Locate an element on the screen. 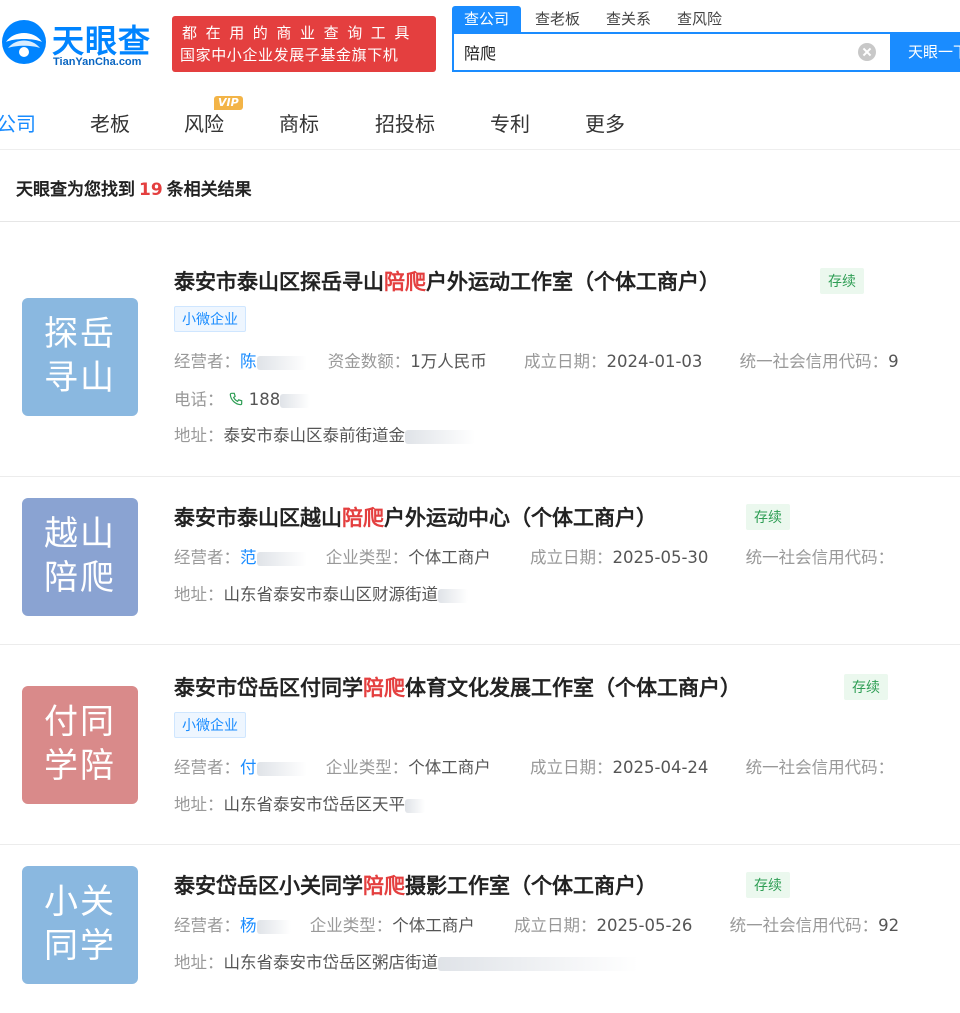 The height and width of the screenshot is (1013, 960). search-tab-risk: 查风险 is located at coordinates (699, 19).